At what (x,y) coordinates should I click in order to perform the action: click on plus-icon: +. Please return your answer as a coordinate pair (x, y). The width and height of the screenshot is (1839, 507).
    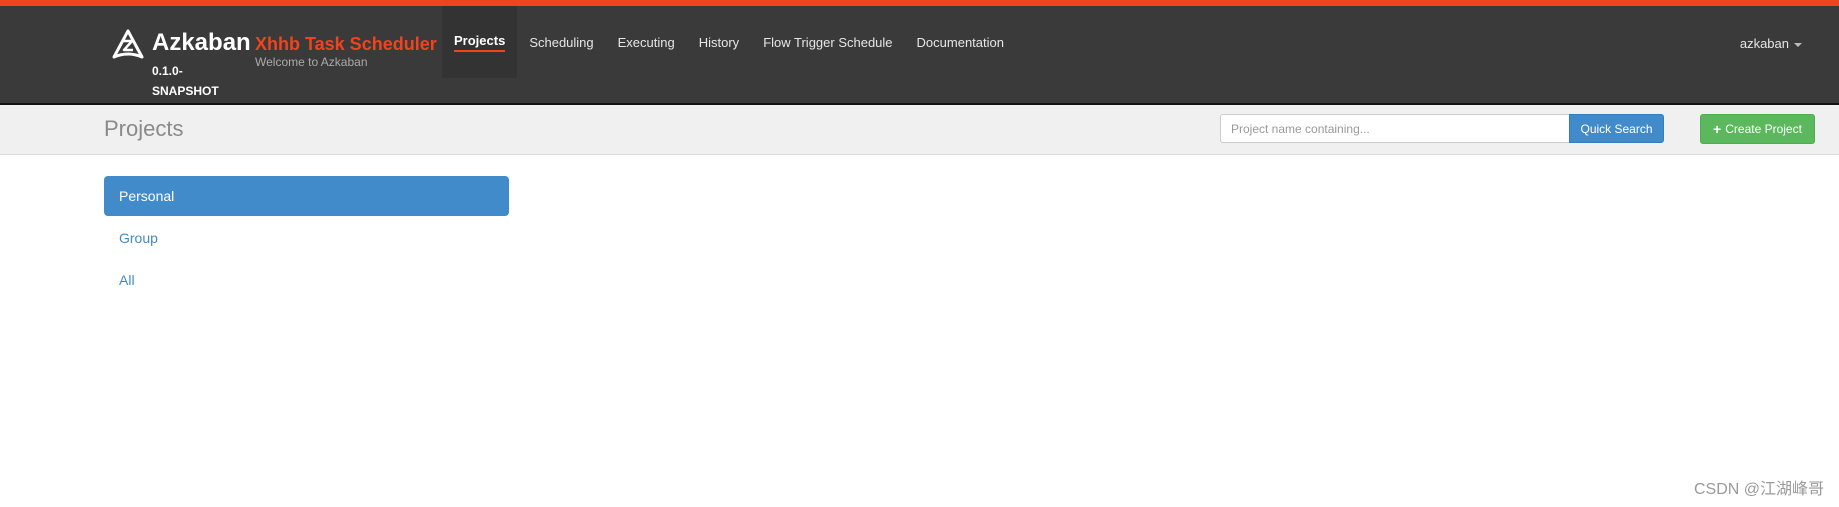
    Looking at the image, I should click on (1717, 129).